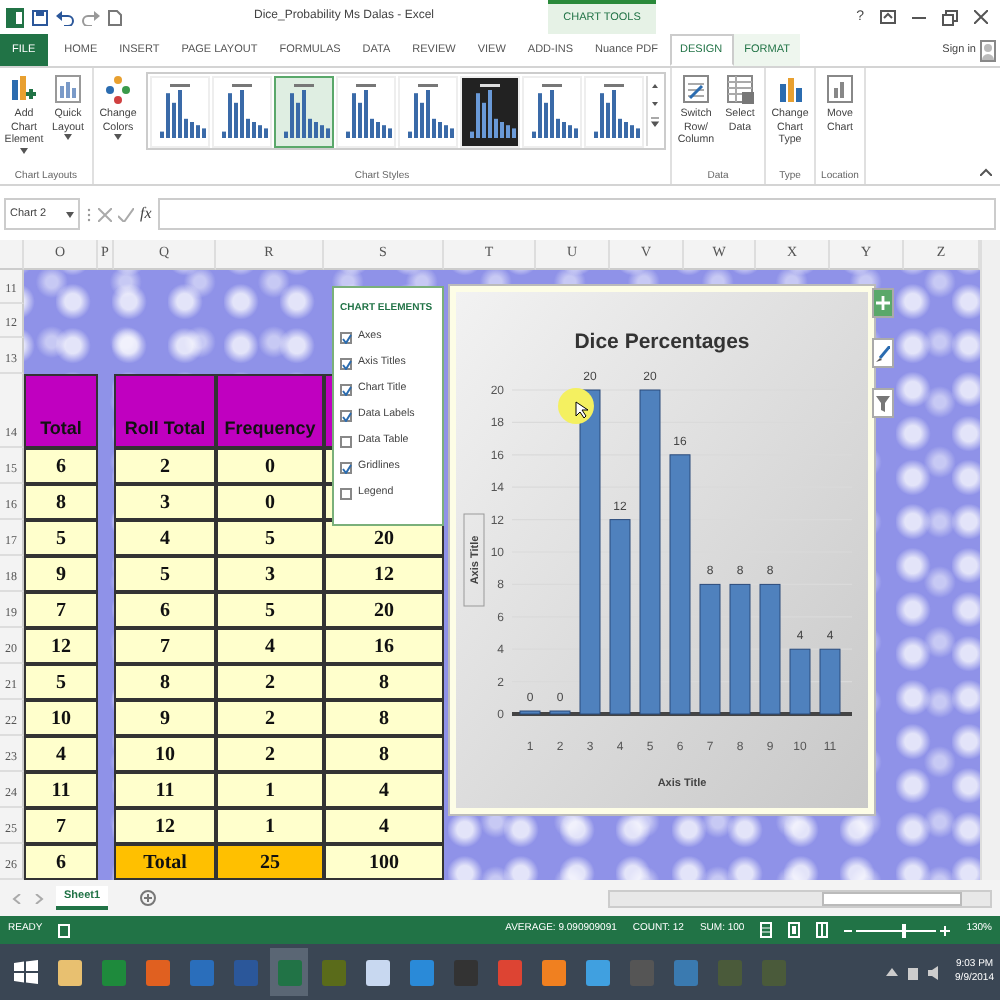 The height and width of the screenshot is (1000, 1000). What do you see at coordinates (304, 112) in the screenshot?
I see `chart-style-thumbnail` at bounding box center [304, 112].